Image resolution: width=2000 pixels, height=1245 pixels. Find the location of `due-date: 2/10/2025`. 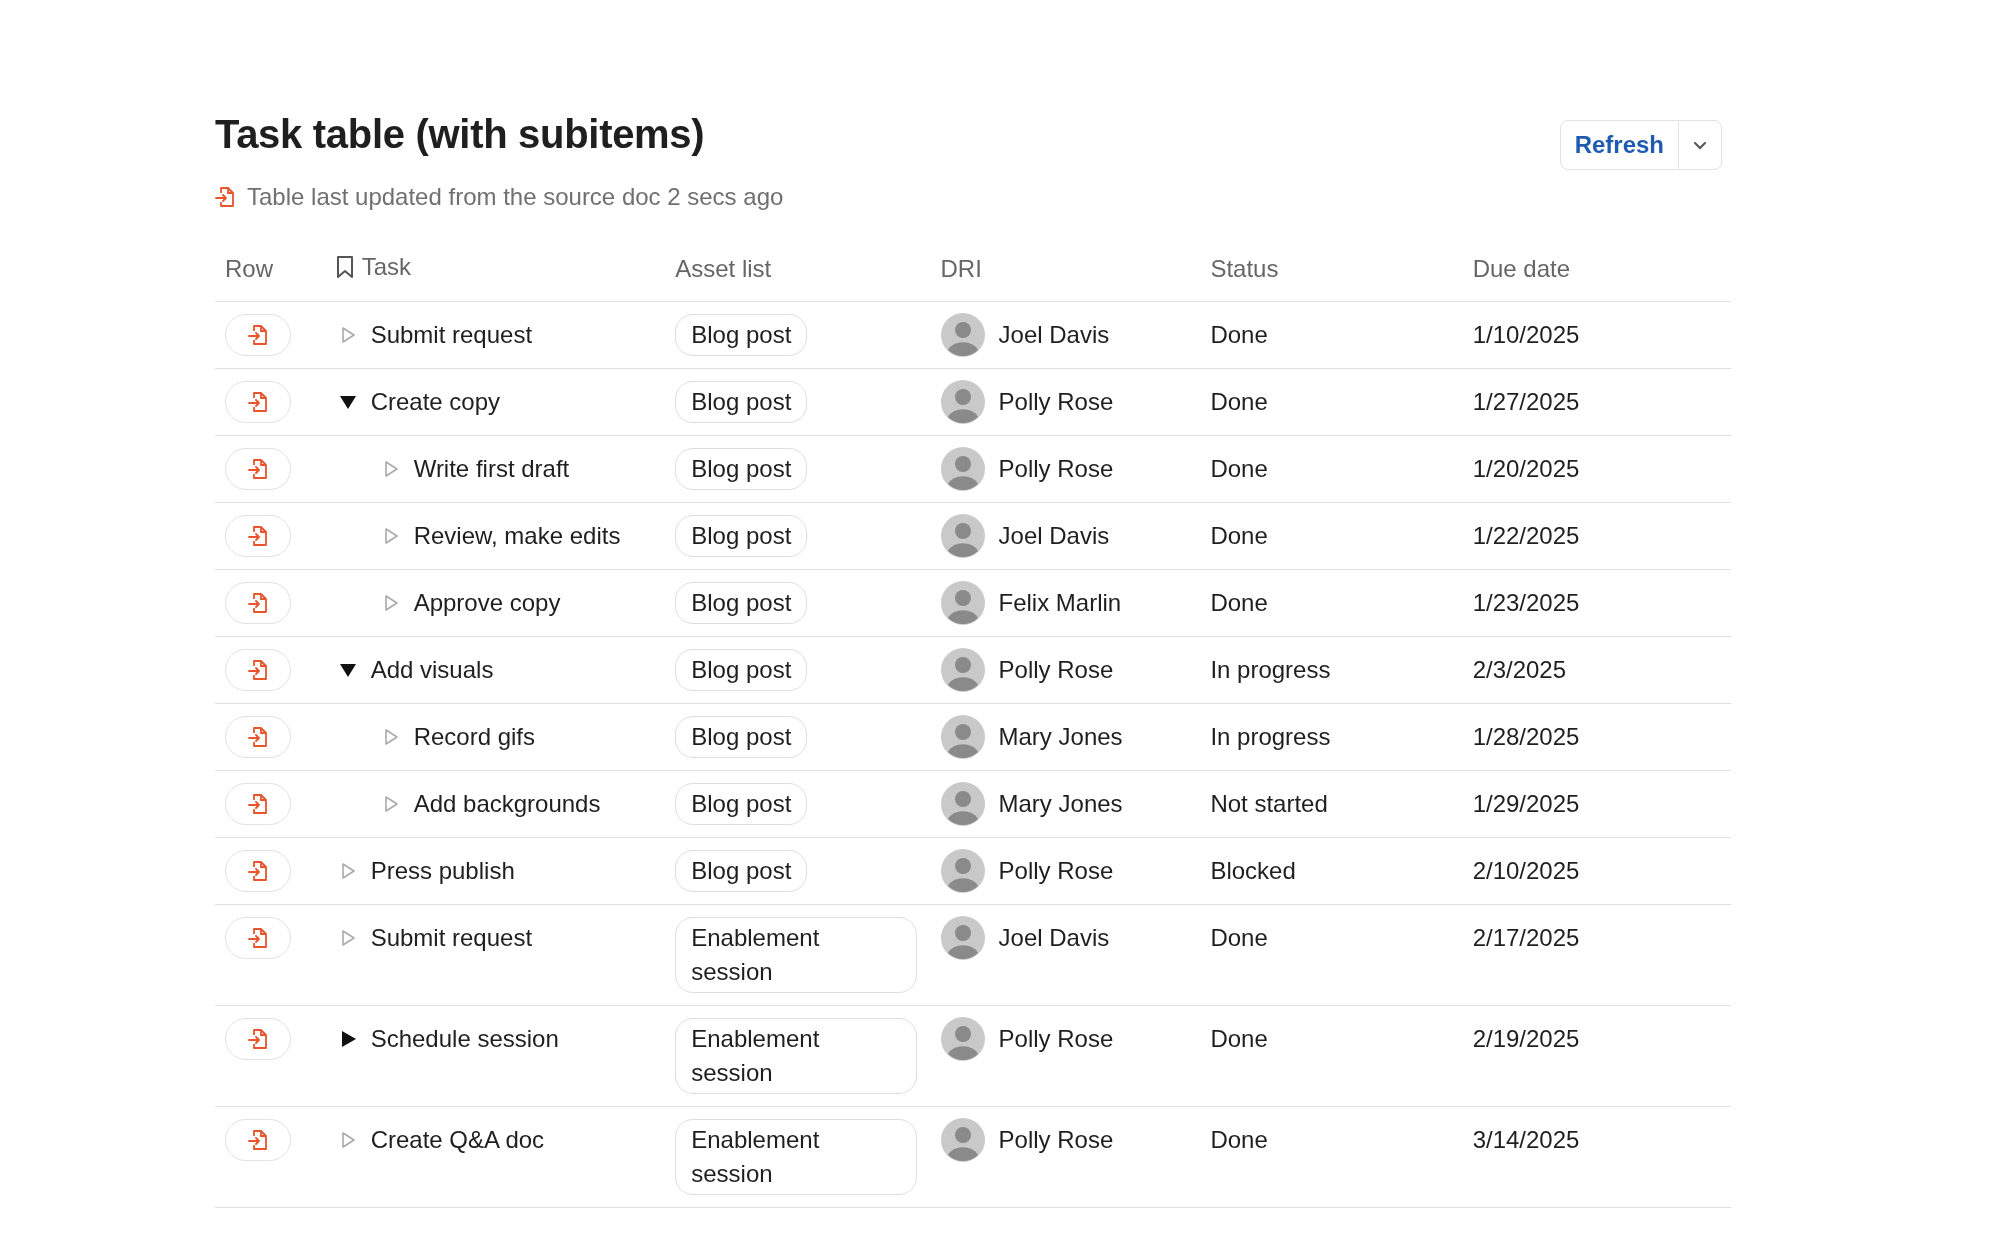

due-date: 2/10/2025 is located at coordinates (1526, 871).